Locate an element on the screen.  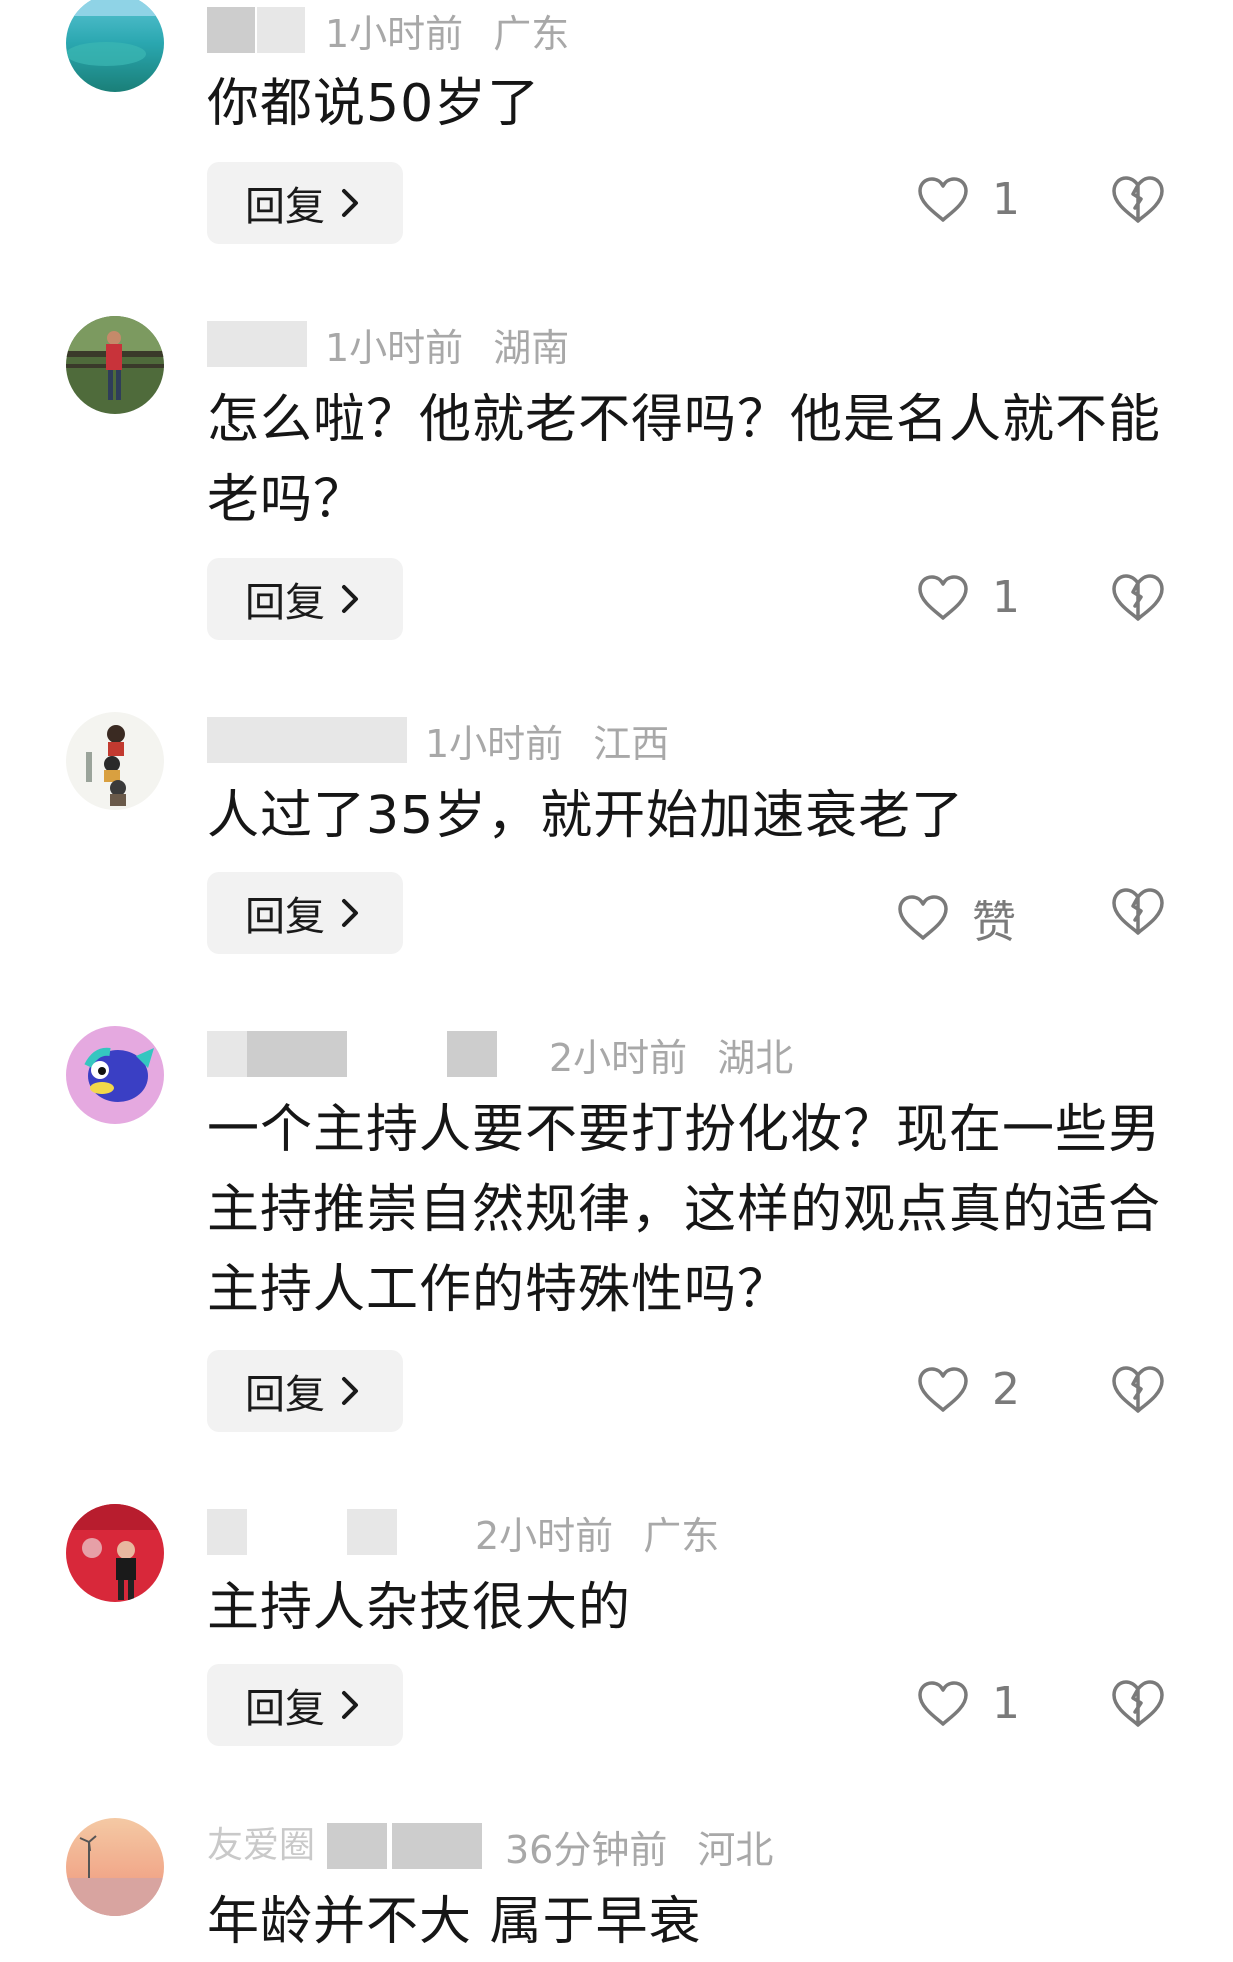
comment-text: 年龄并不大 属于早衰 is located at coordinates (454, 1922).